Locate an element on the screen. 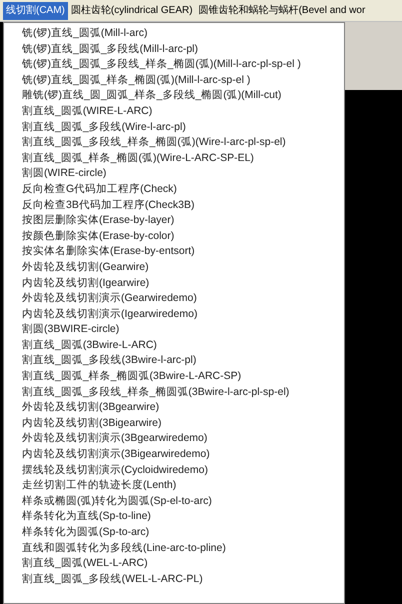 This screenshot has height=604, width=402. menu-item: 割直线_圆弧(3Bwire-L-ARC) is located at coordinates (89, 346).